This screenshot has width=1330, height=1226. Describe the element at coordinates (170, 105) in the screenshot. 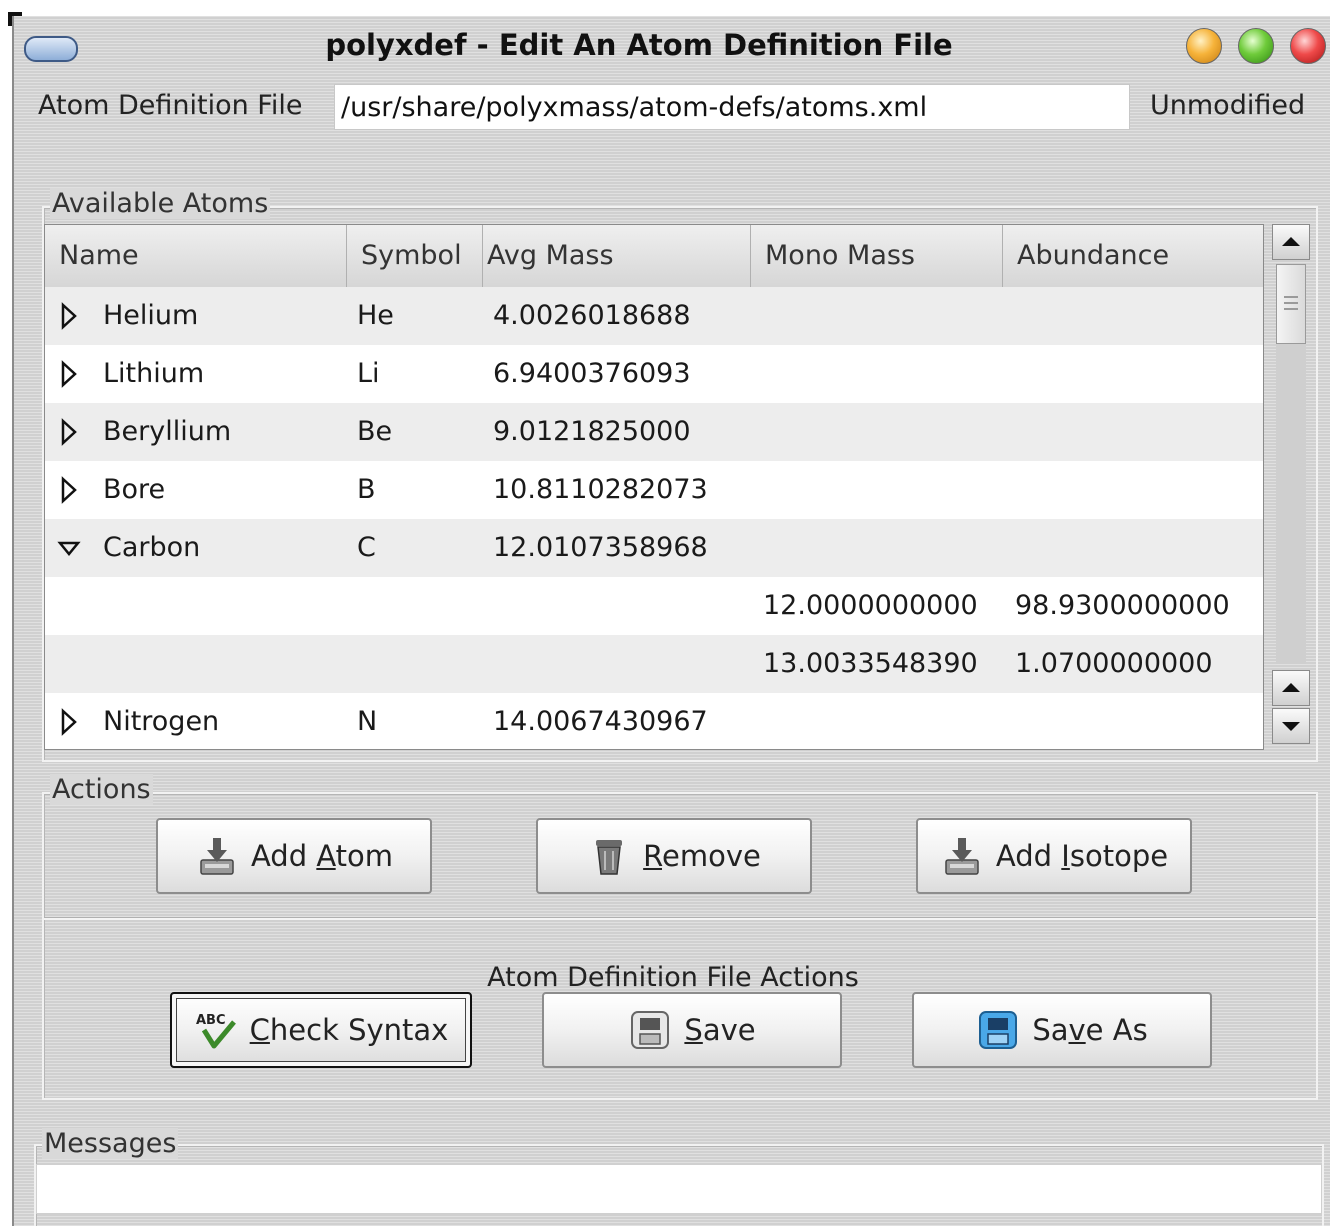

I see `file-label: Atom Definition File` at that location.